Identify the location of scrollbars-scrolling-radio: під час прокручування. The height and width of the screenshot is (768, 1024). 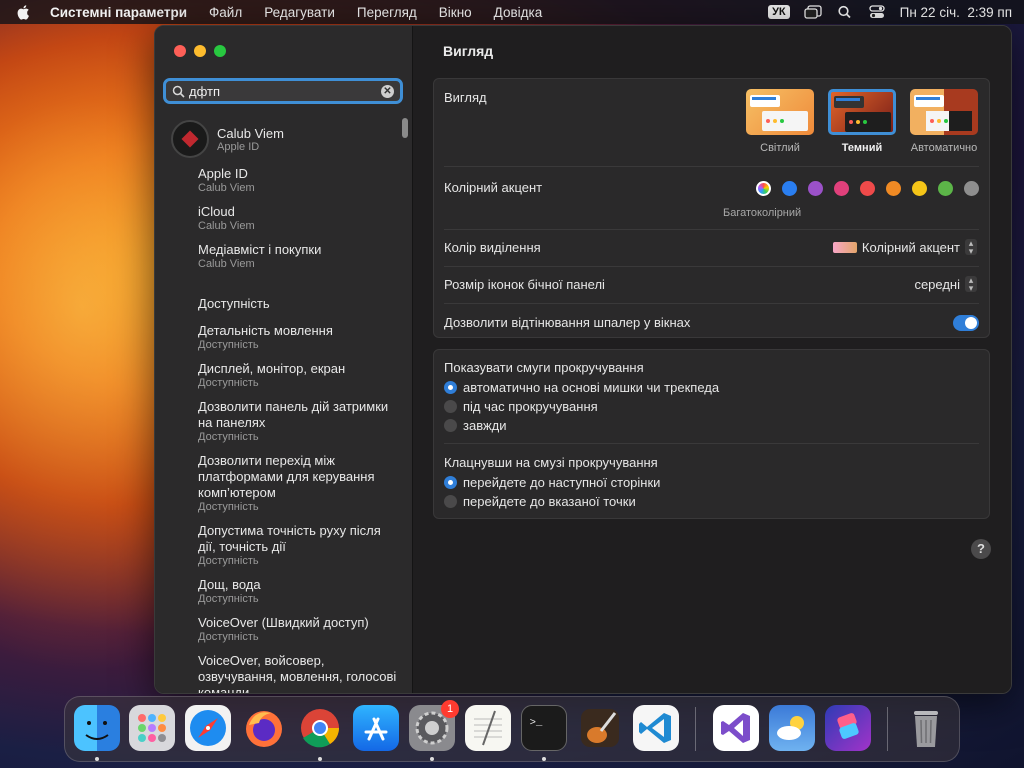
(521, 406).